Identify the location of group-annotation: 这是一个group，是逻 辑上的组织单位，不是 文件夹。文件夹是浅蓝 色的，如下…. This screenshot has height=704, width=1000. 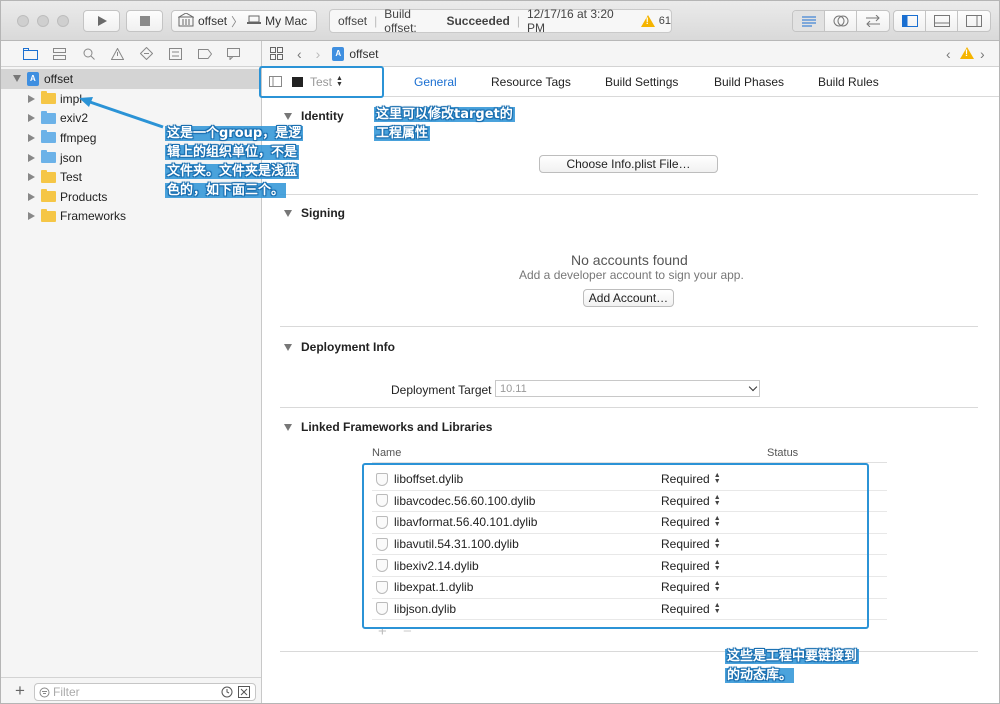
(234, 162).